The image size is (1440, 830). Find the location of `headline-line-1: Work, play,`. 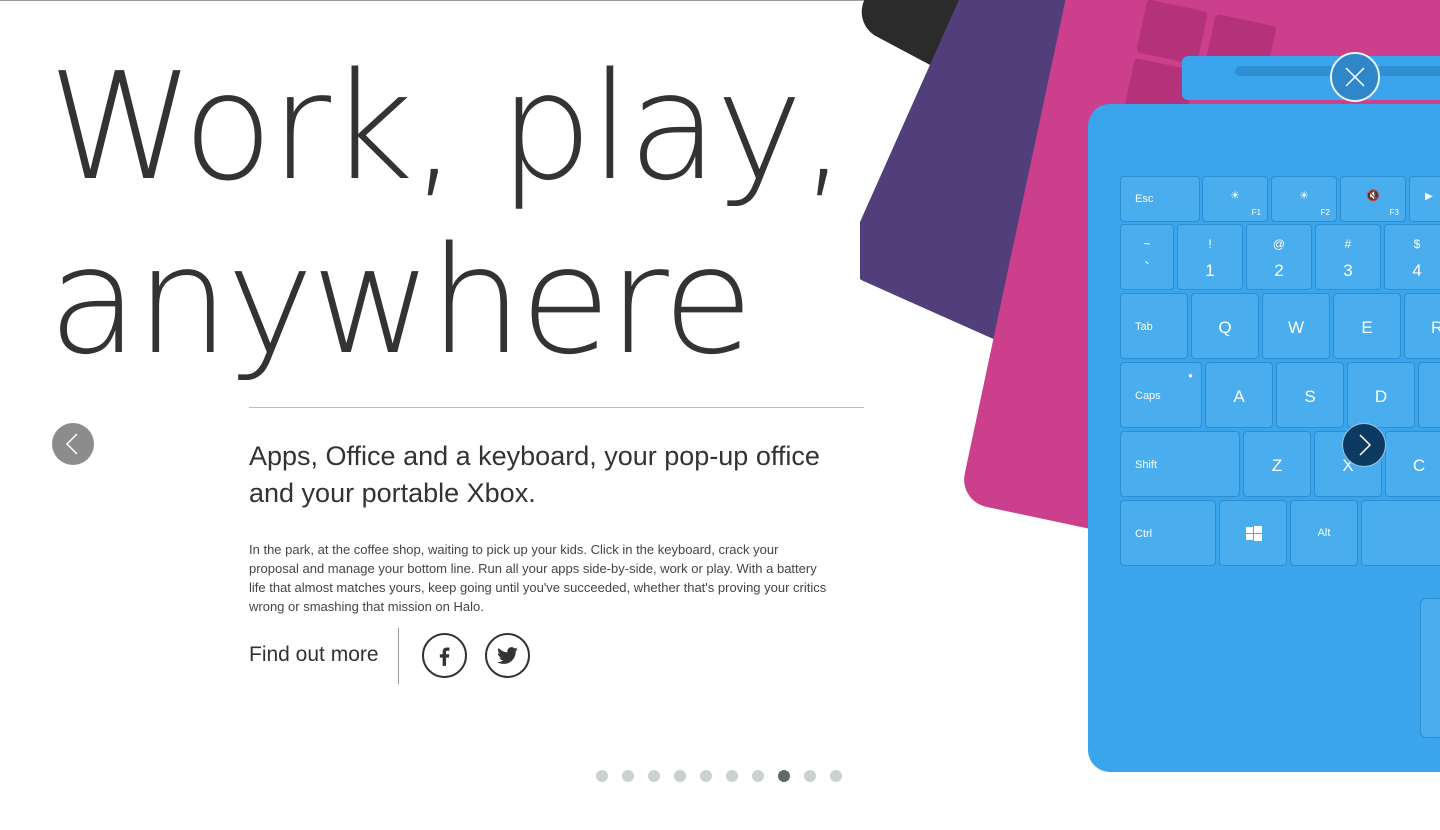

headline-line-1: Work, play, is located at coordinates (447, 127).